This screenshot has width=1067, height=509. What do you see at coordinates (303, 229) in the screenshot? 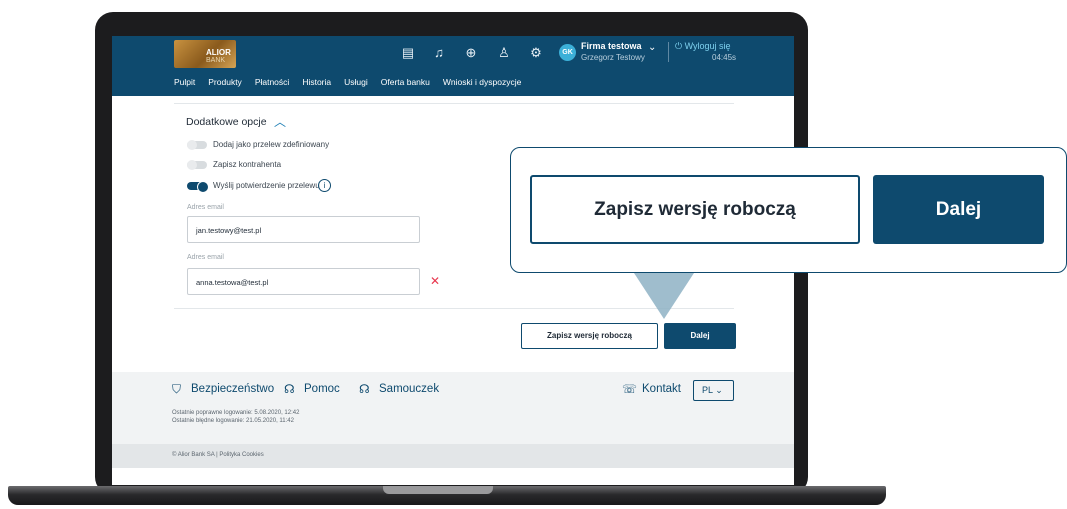
I see `email-field: jan.testowy@test.pl` at bounding box center [303, 229].